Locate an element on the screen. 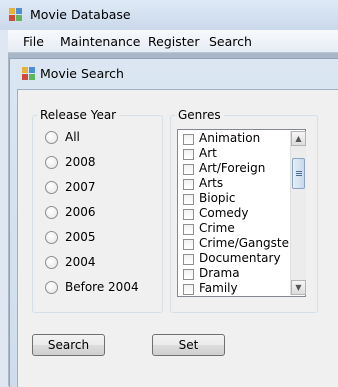  radio-2008 is located at coordinates (51, 162).